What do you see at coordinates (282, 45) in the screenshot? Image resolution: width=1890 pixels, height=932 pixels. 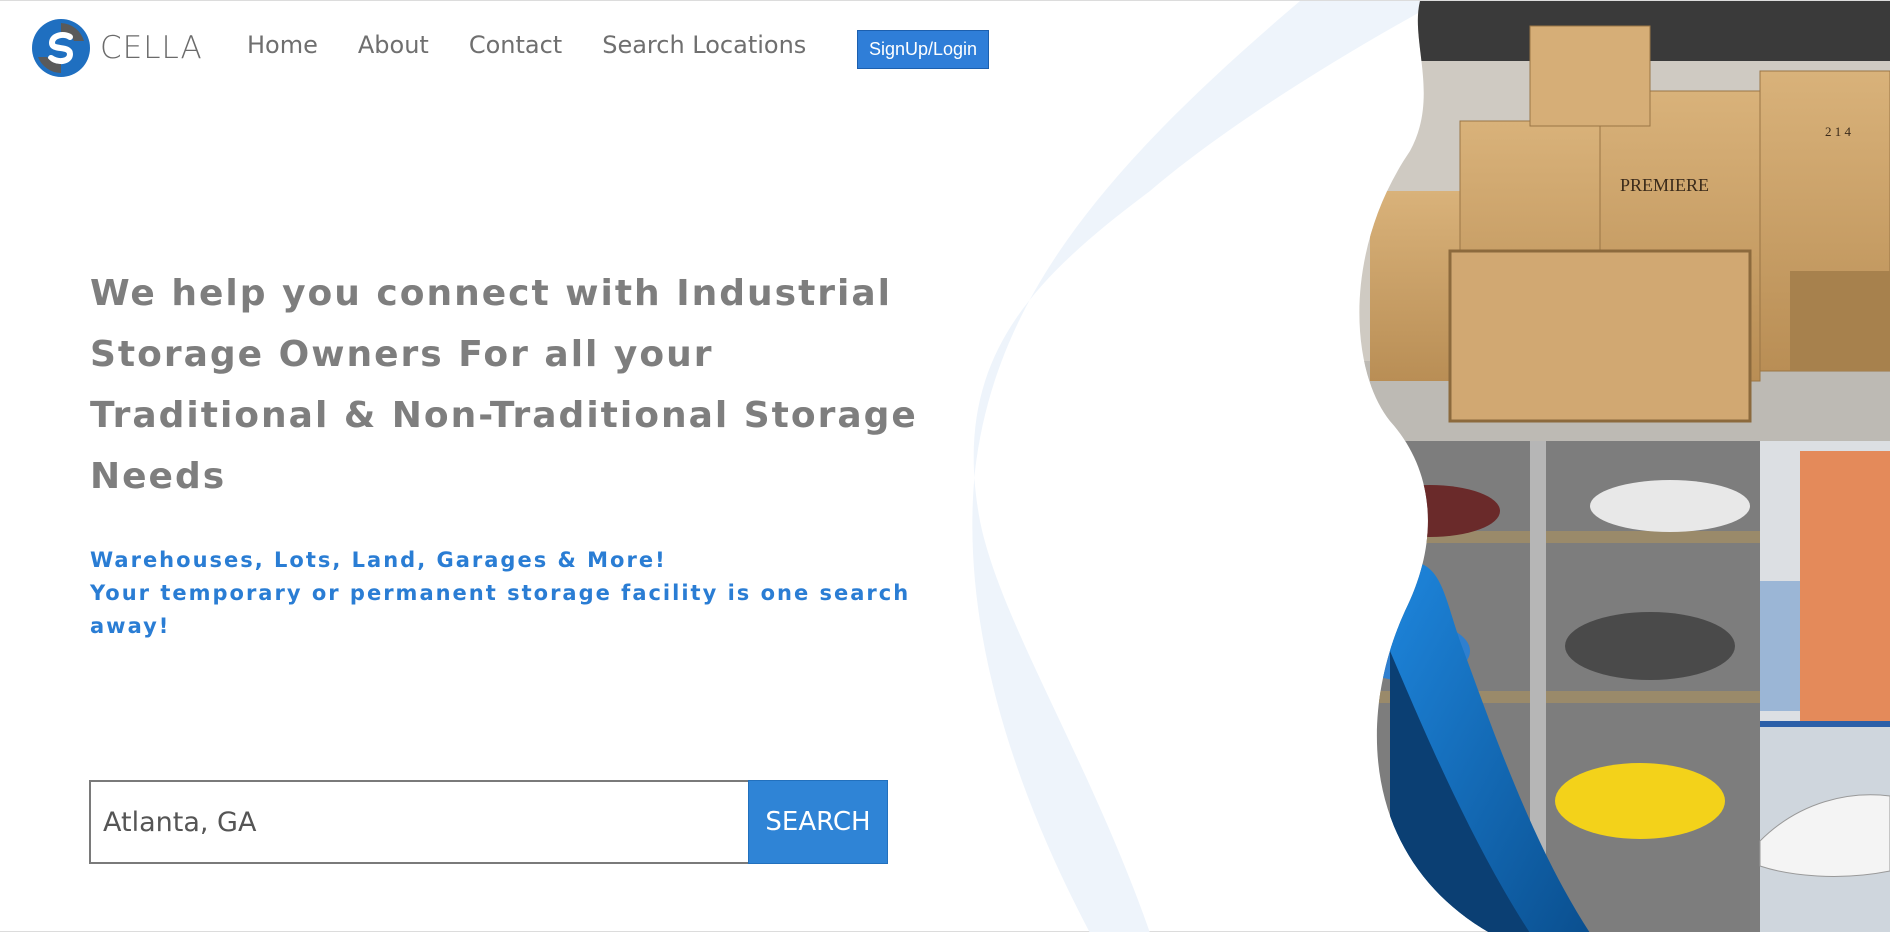 I see `nav-home: Home` at bounding box center [282, 45].